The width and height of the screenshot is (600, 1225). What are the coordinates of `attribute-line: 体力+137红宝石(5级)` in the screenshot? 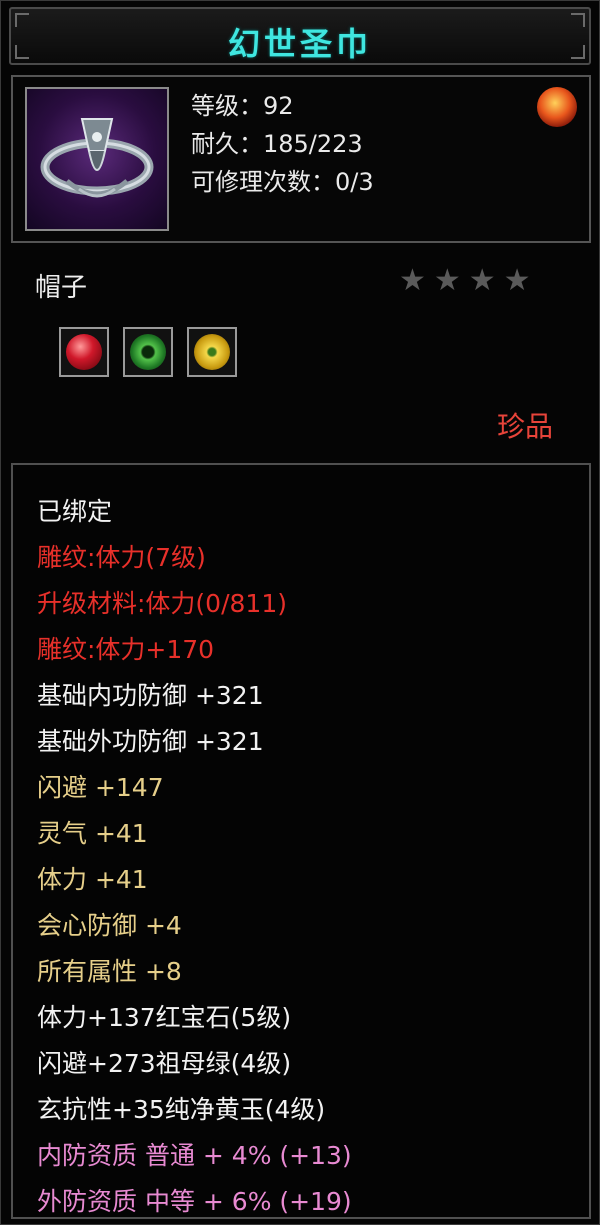 It's located at (164, 1017).